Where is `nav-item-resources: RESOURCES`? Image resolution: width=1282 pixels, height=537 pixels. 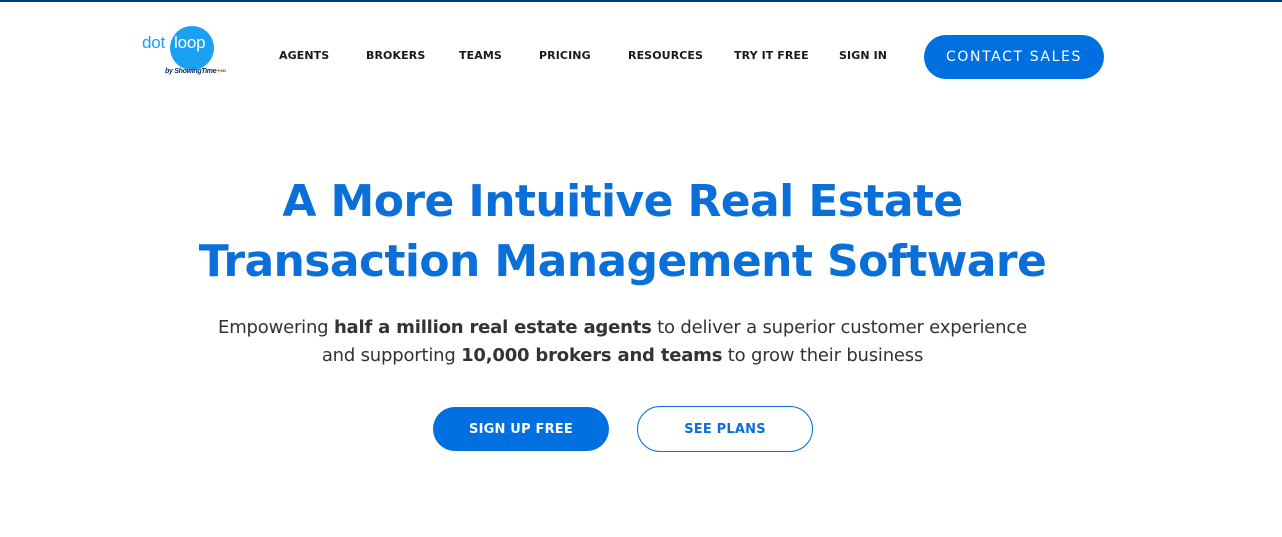 nav-item-resources: RESOURCES is located at coordinates (665, 55).